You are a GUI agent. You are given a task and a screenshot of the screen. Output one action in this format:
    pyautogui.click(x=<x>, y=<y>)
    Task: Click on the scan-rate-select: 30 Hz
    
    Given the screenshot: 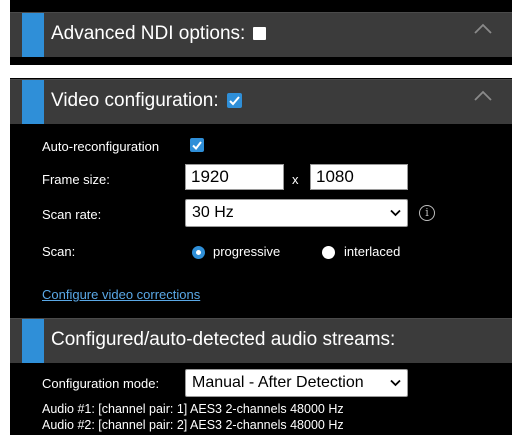 What is the action you would take?
    pyautogui.click(x=296, y=213)
    